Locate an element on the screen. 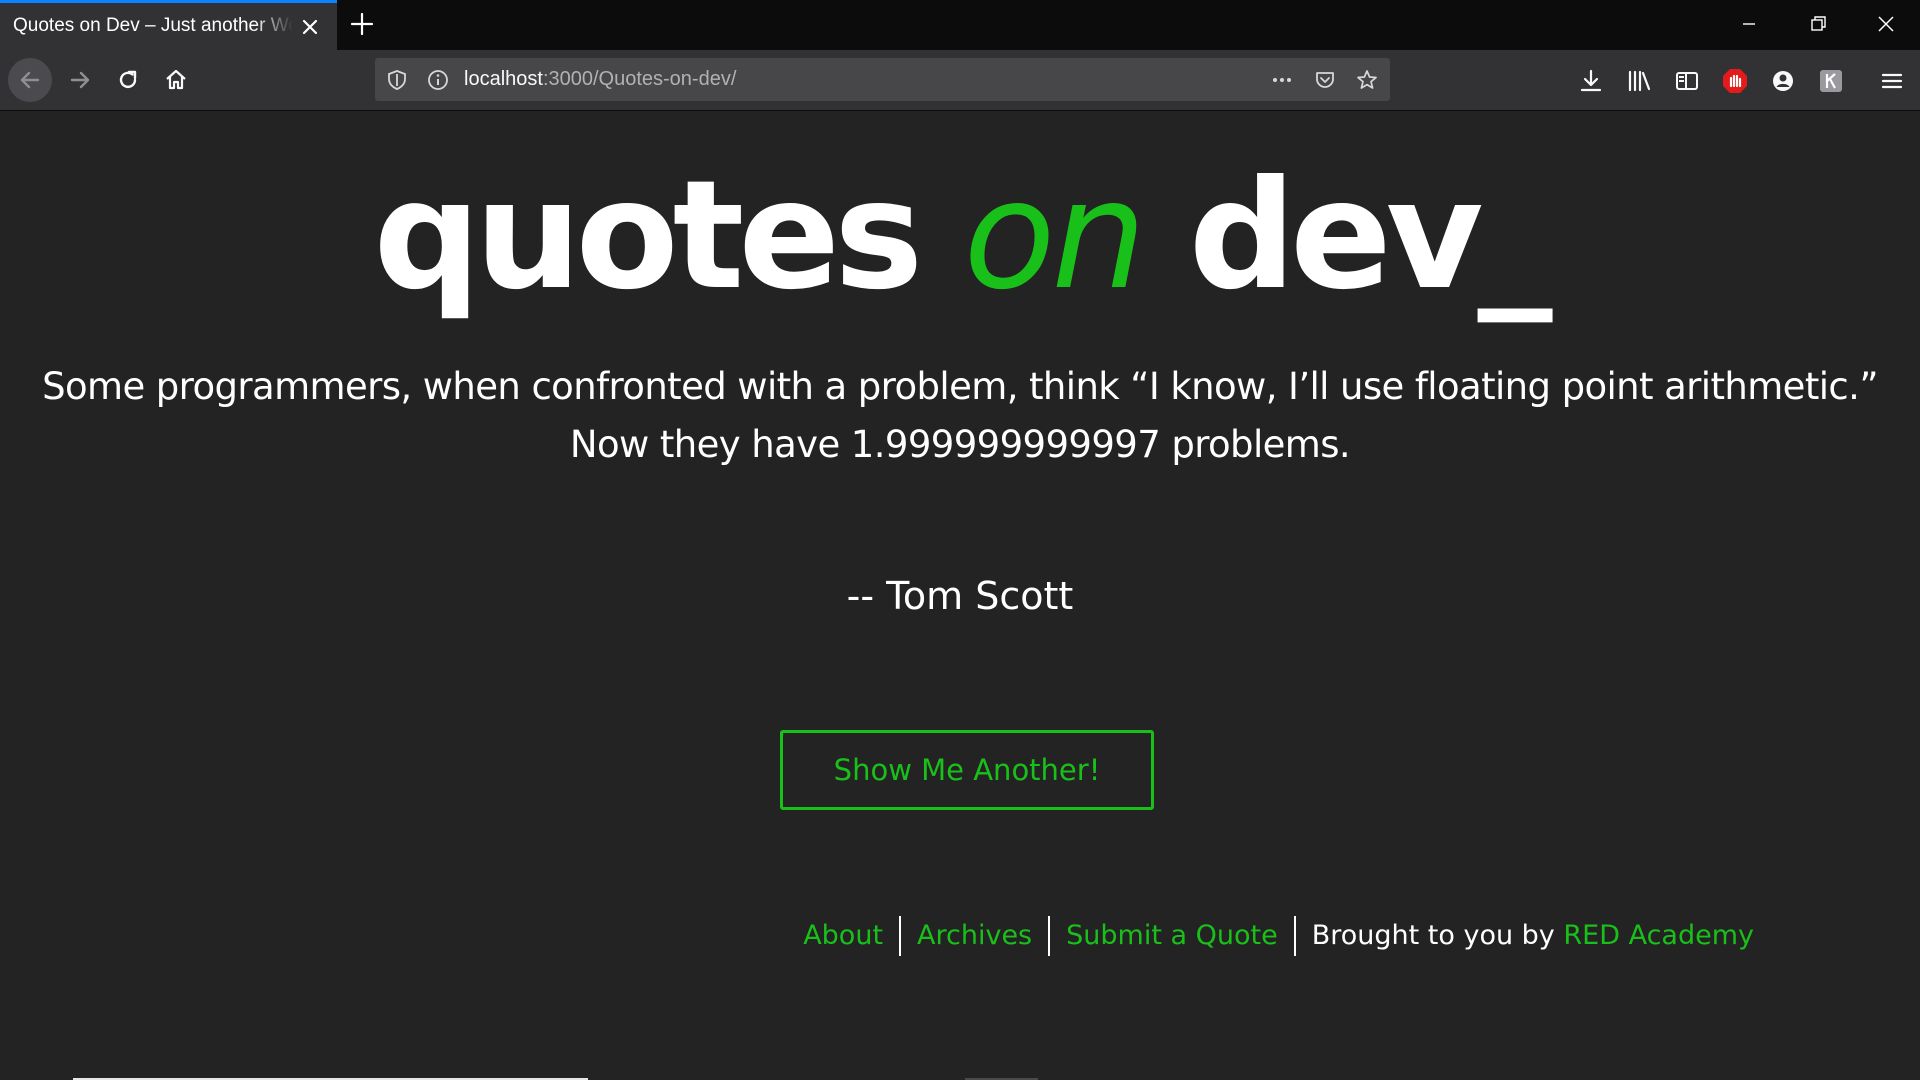 Image resolution: width=1920 pixels, height=1080 pixels. shield-icon is located at coordinates (397, 80).